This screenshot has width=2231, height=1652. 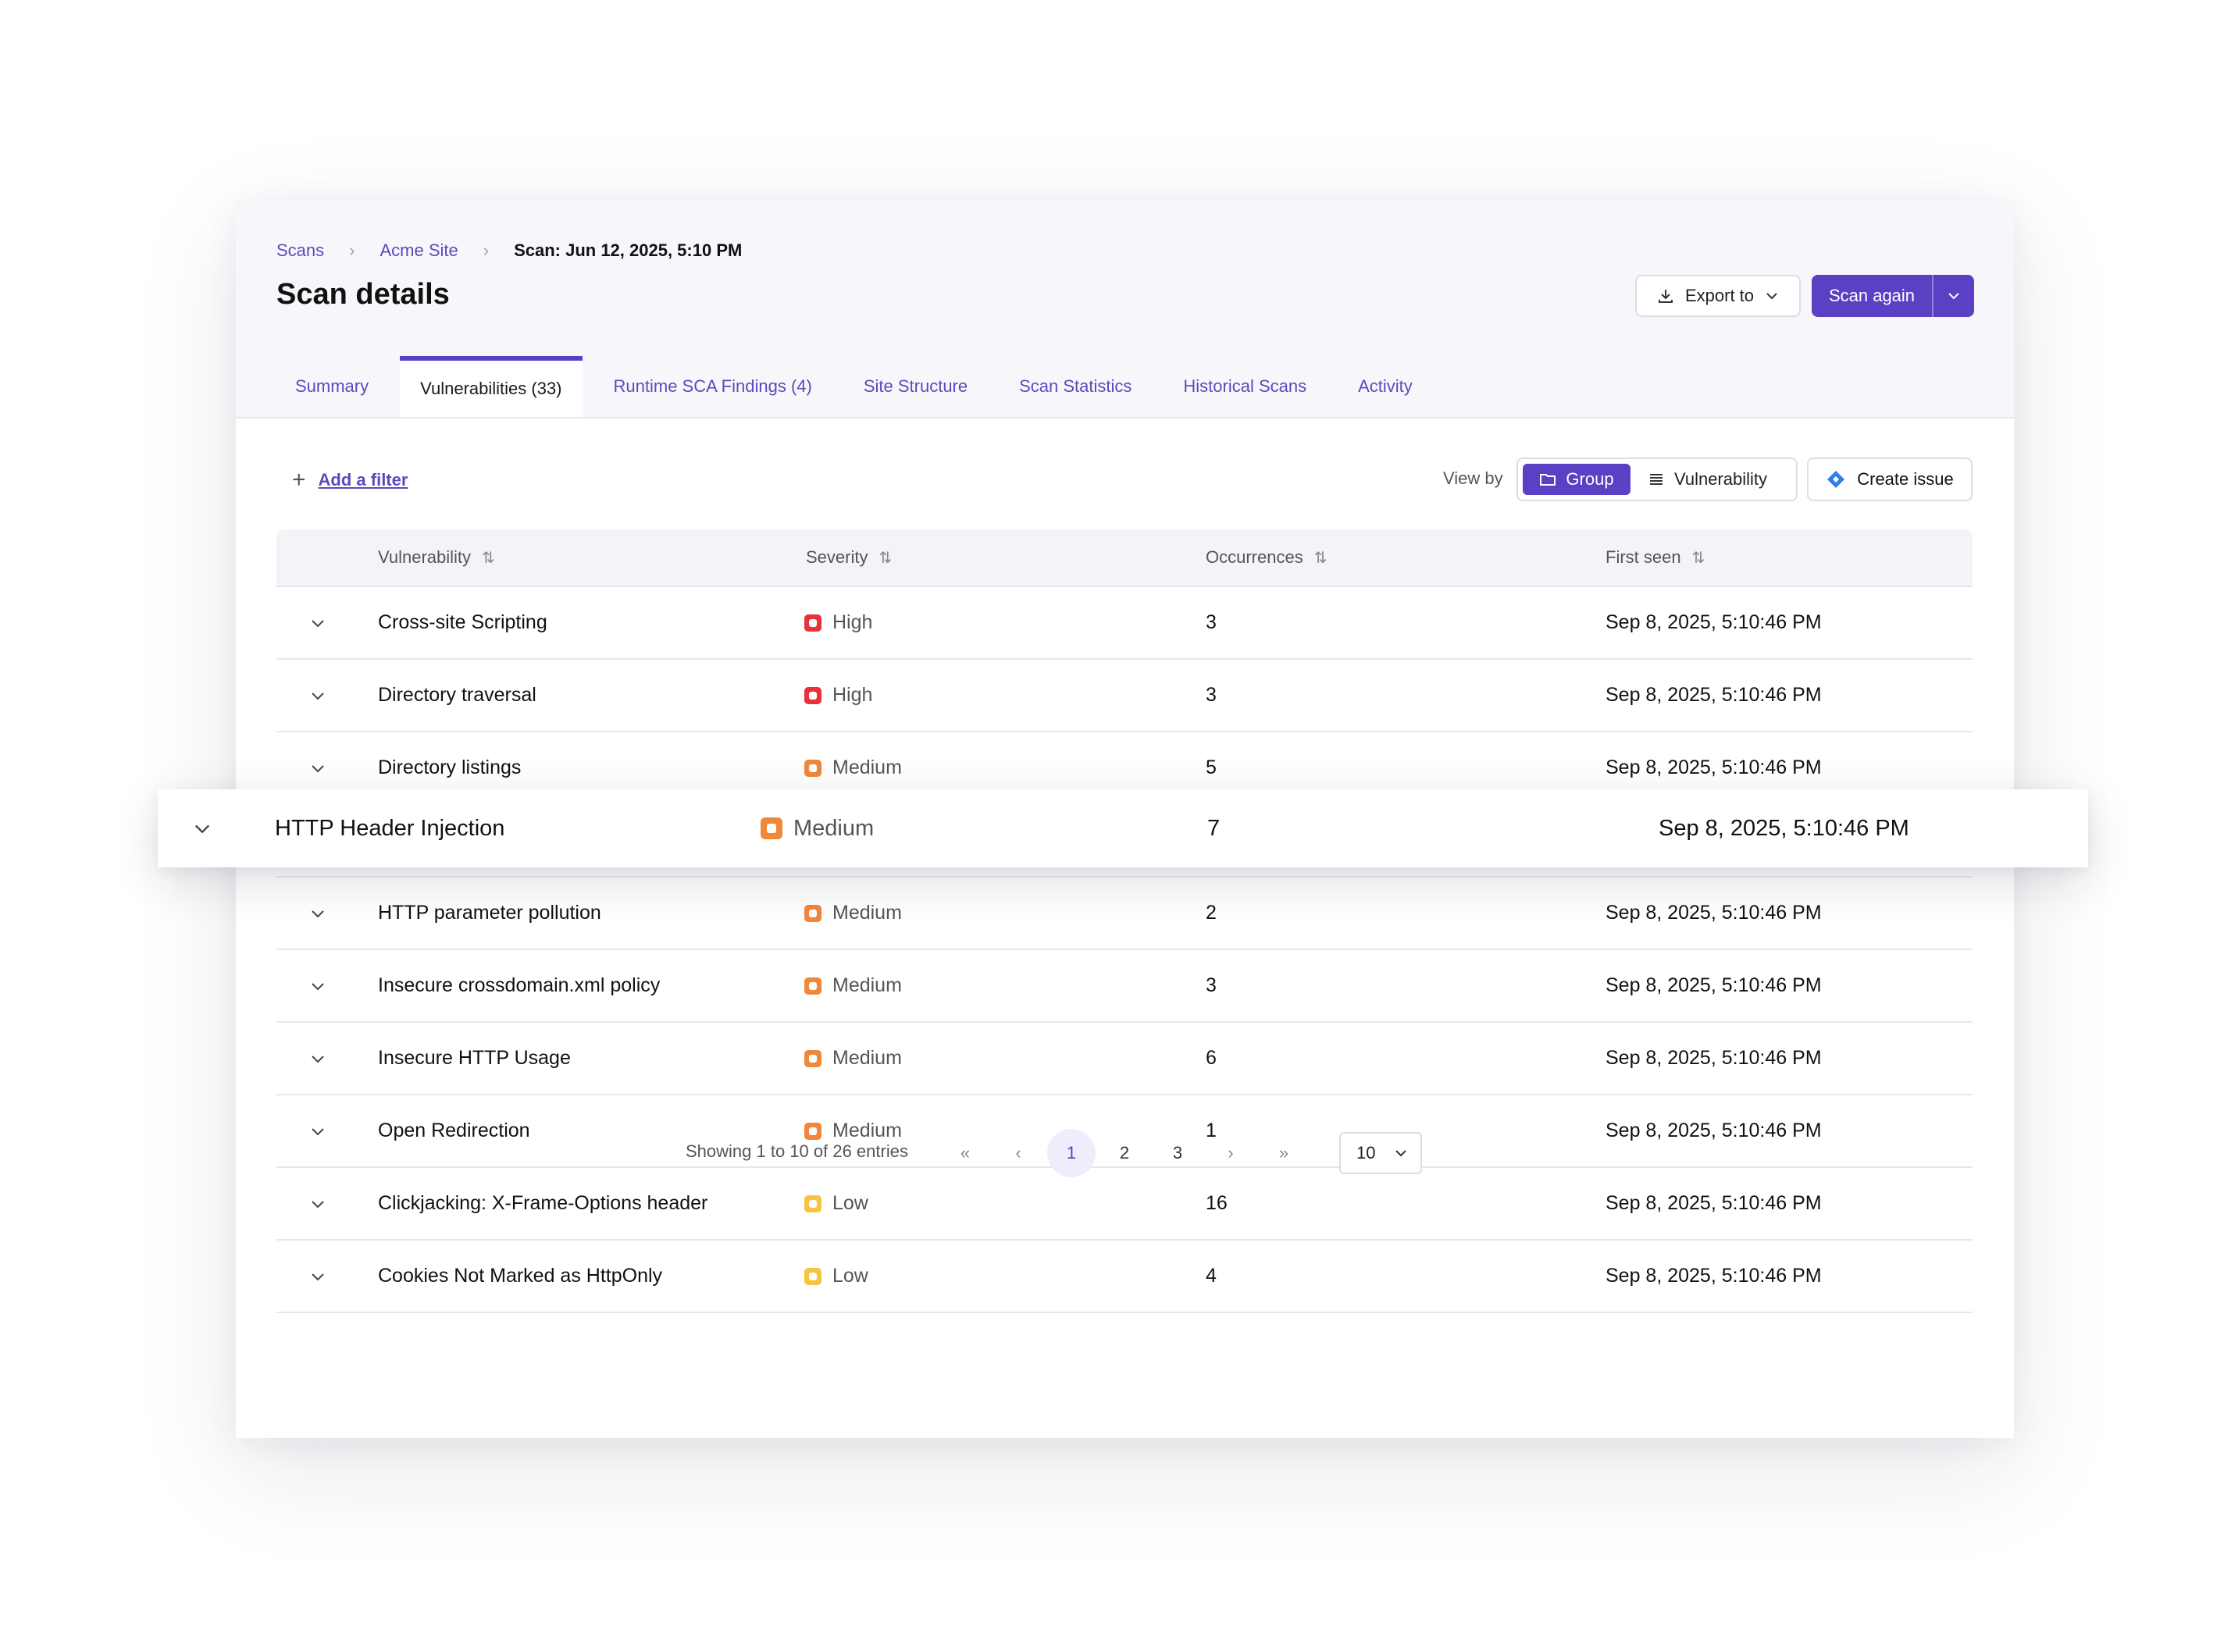 I want to click on page-title: Scan details, so click(x=363, y=294).